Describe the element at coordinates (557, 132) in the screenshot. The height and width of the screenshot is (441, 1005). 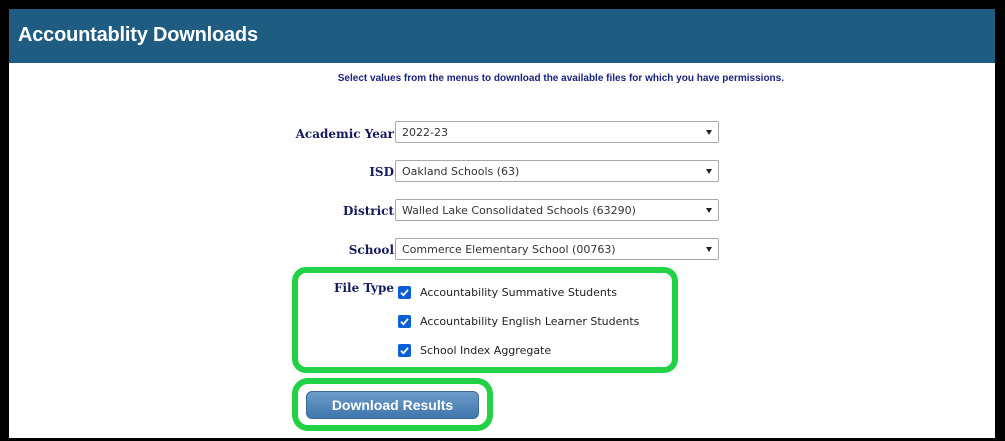
I see `academic-year-select: 2022-23` at that location.